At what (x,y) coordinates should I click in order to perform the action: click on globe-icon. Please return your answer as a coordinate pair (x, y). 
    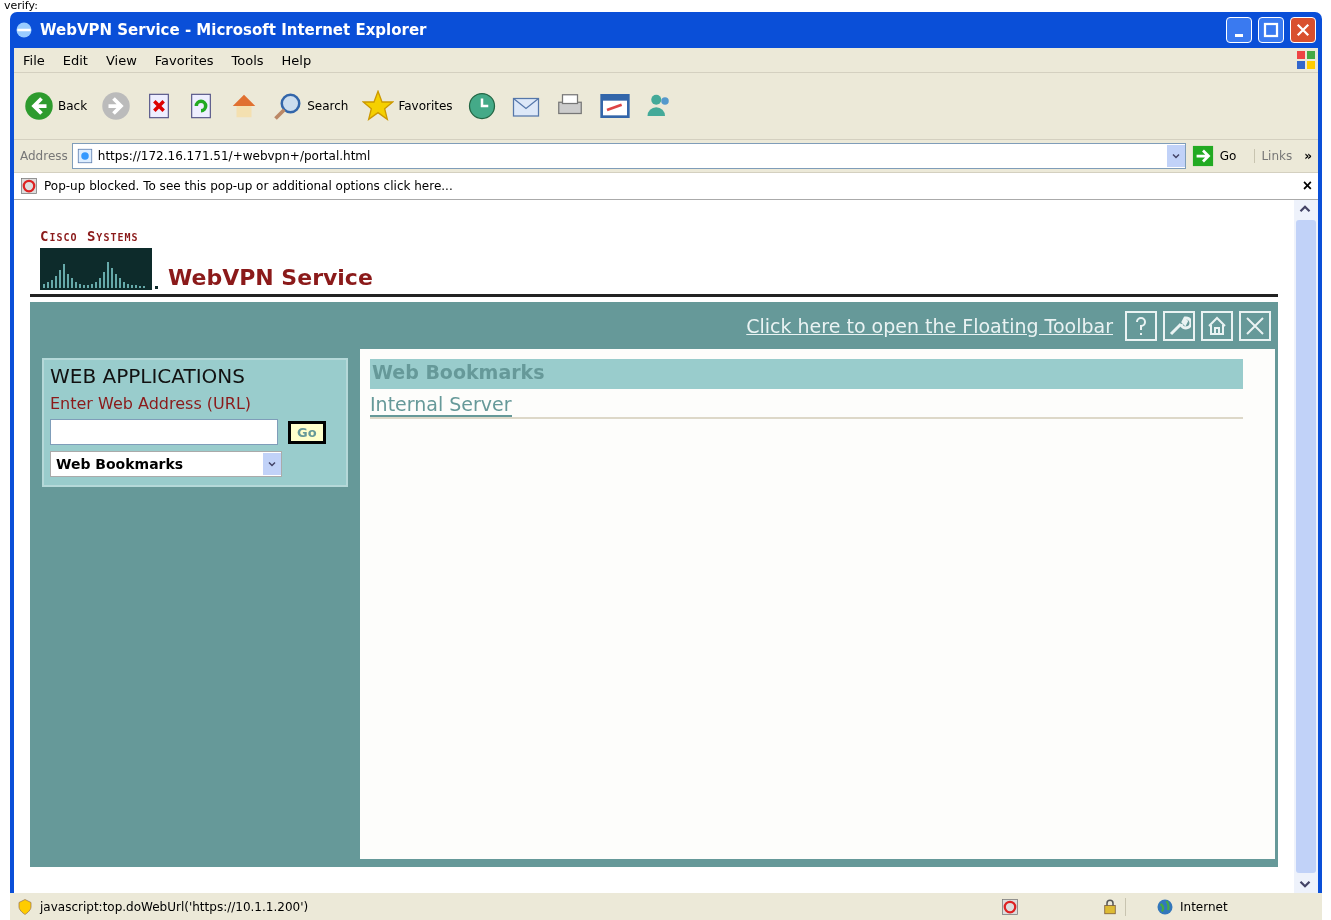
    Looking at the image, I should click on (1165, 906).